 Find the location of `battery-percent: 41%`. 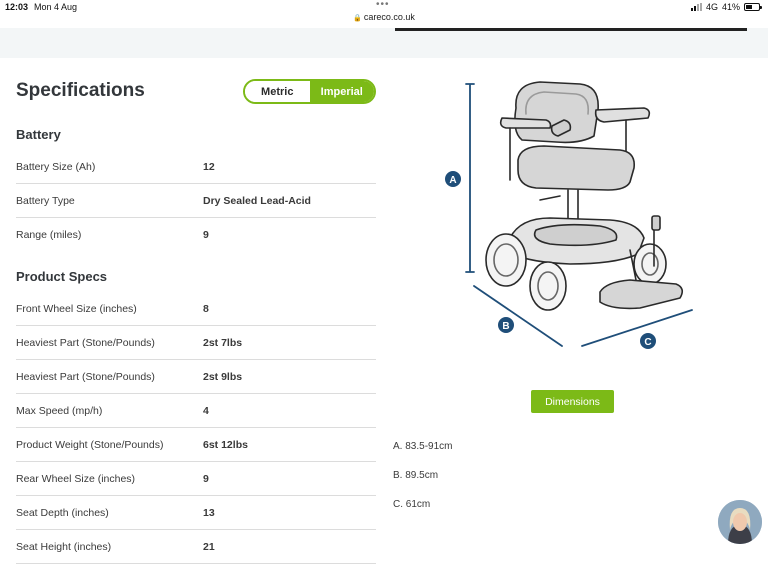

battery-percent: 41% is located at coordinates (730, 7).